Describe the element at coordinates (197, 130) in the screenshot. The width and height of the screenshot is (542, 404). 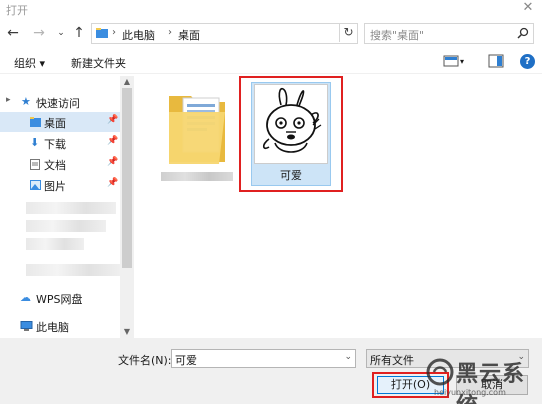
I see `folder-icon` at that location.